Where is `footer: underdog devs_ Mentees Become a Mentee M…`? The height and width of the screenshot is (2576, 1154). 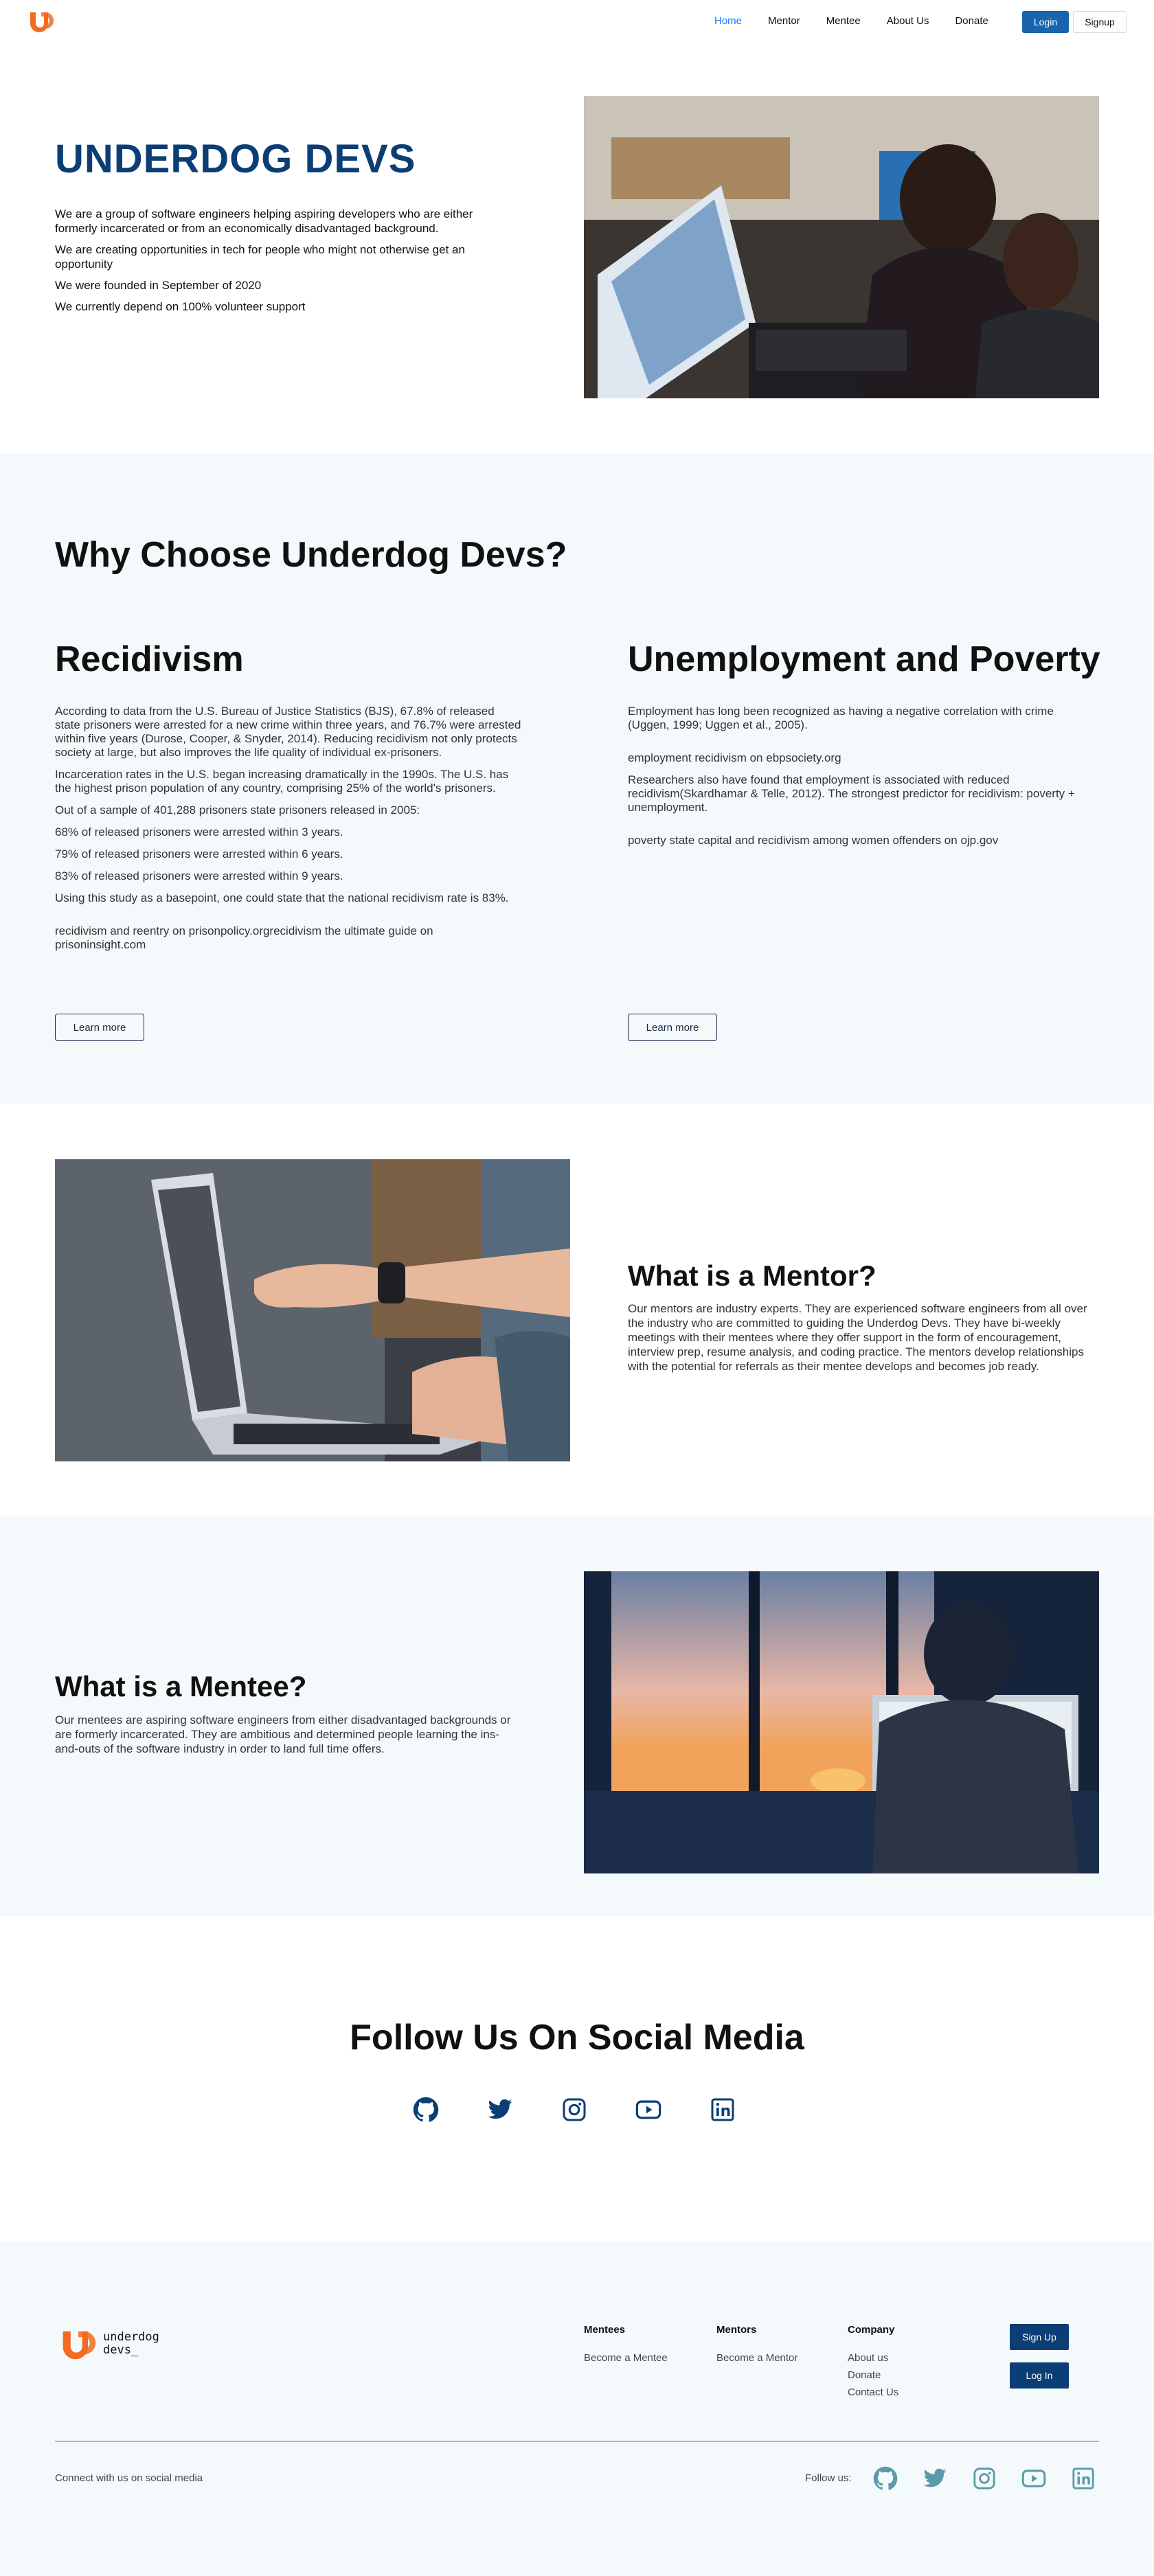 footer: underdog devs_ Mentees Become a Mentee M… is located at coordinates (577, 2409).